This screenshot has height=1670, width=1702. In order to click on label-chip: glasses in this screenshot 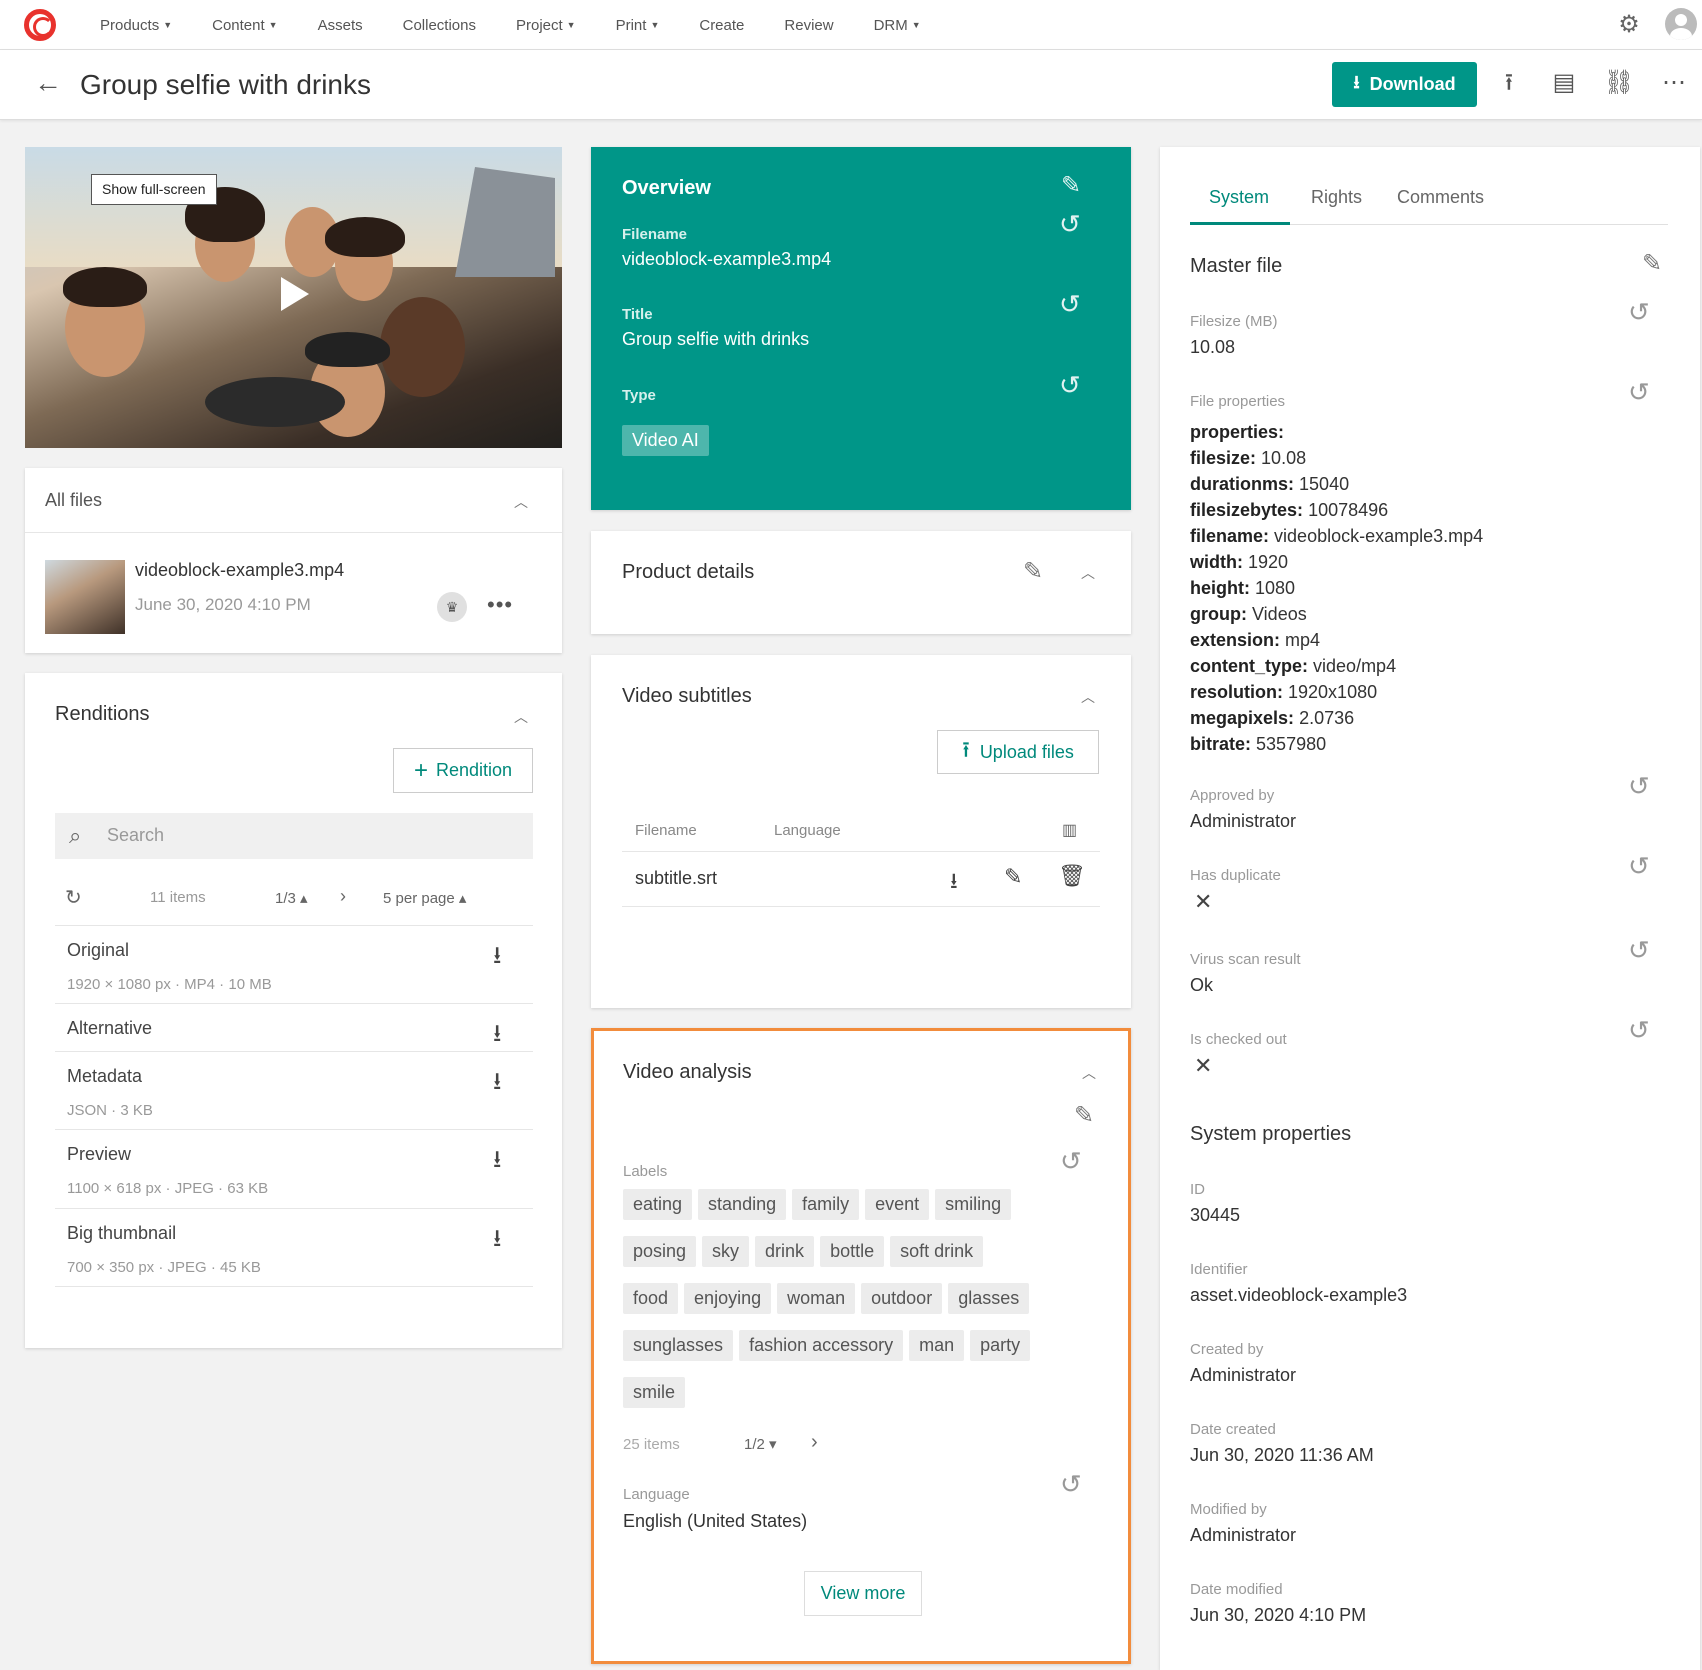, I will do `click(989, 1298)`.